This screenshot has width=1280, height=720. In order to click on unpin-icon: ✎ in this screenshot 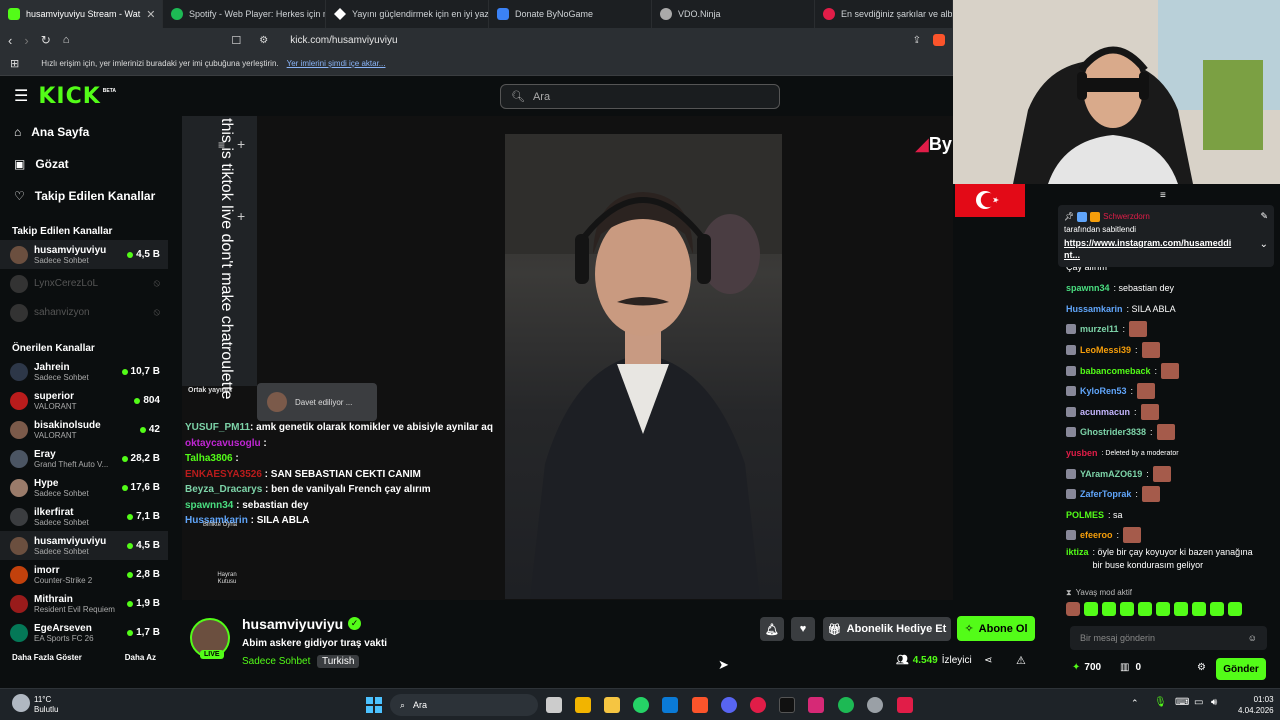, I will do `click(1264, 216)`.